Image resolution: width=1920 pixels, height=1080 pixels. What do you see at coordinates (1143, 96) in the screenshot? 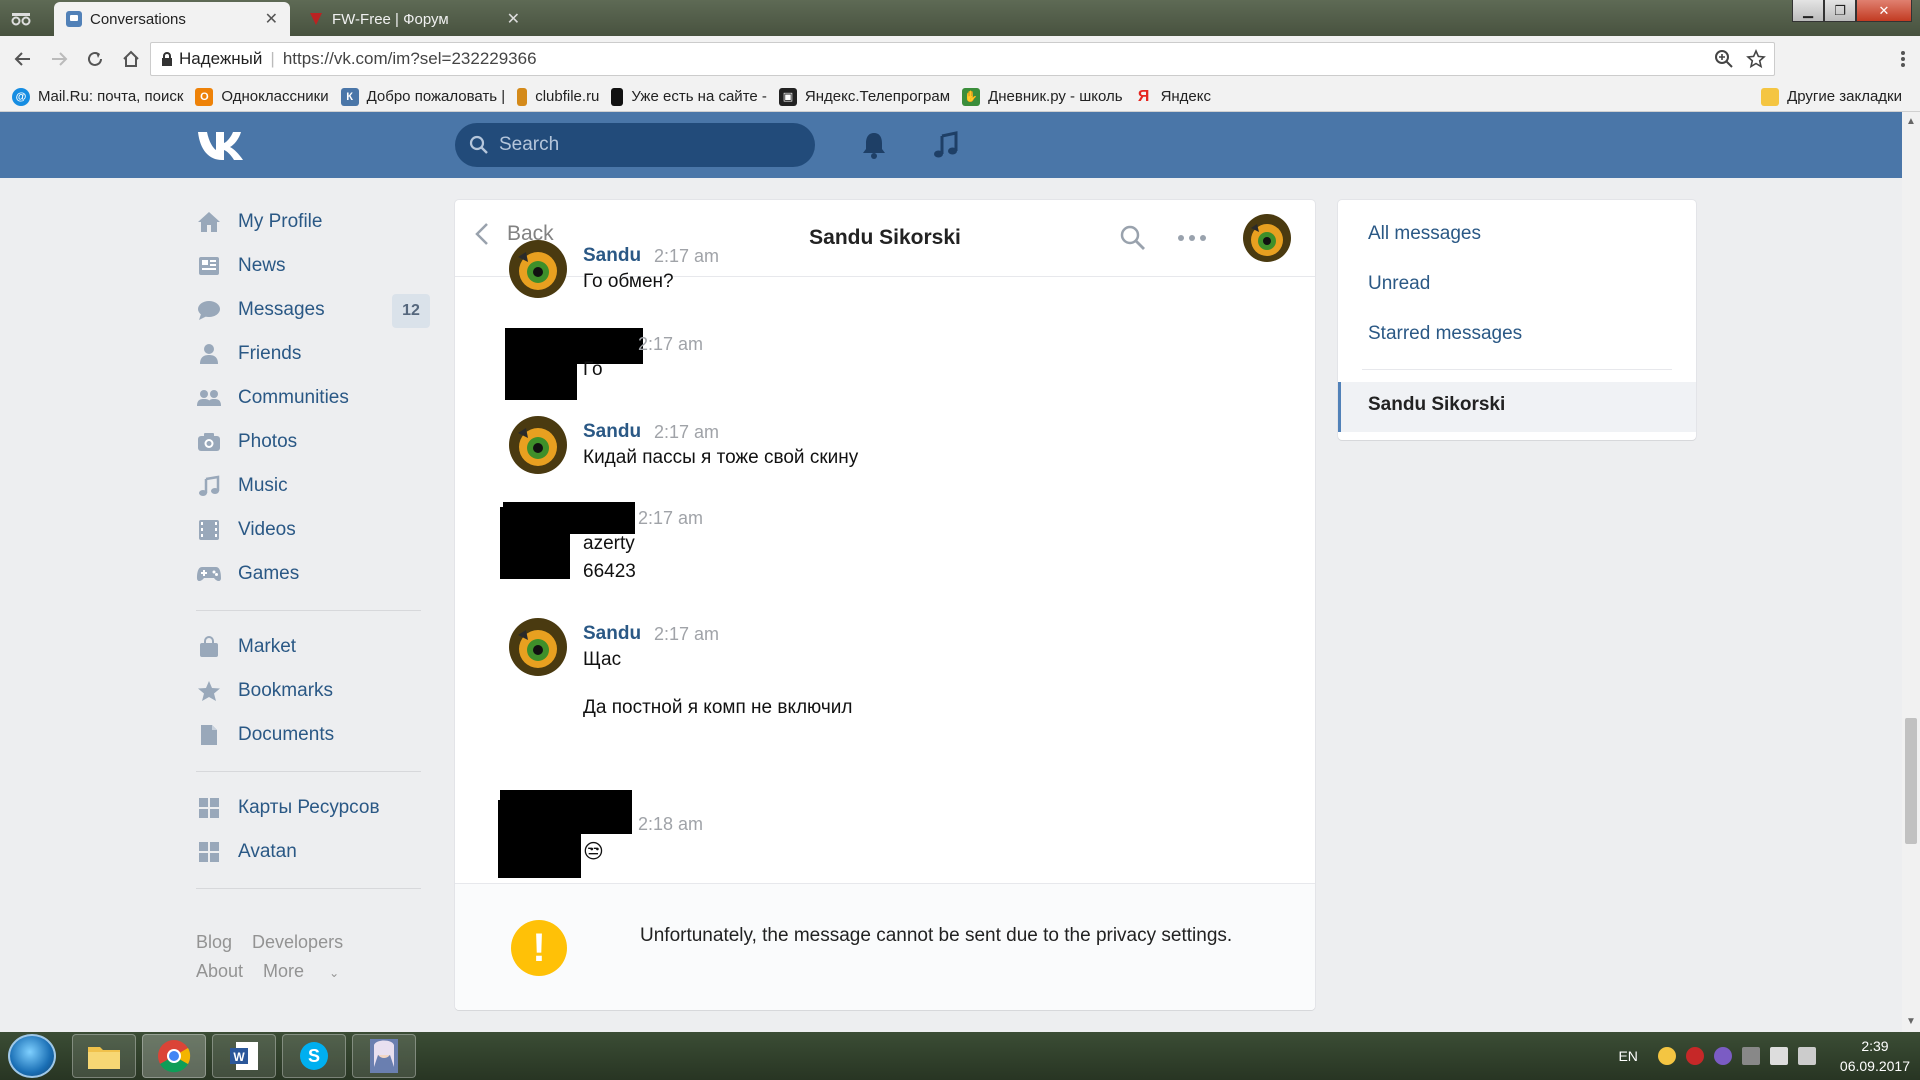
I see `yandex-icon: Я` at bounding box center [1143, 96].